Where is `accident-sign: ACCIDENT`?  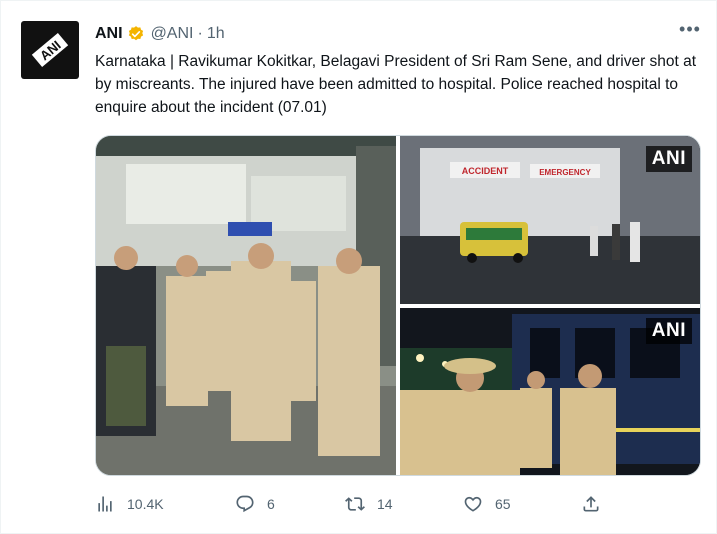 accident-sign: ACCIDENT is located at coordinates (485, 171).